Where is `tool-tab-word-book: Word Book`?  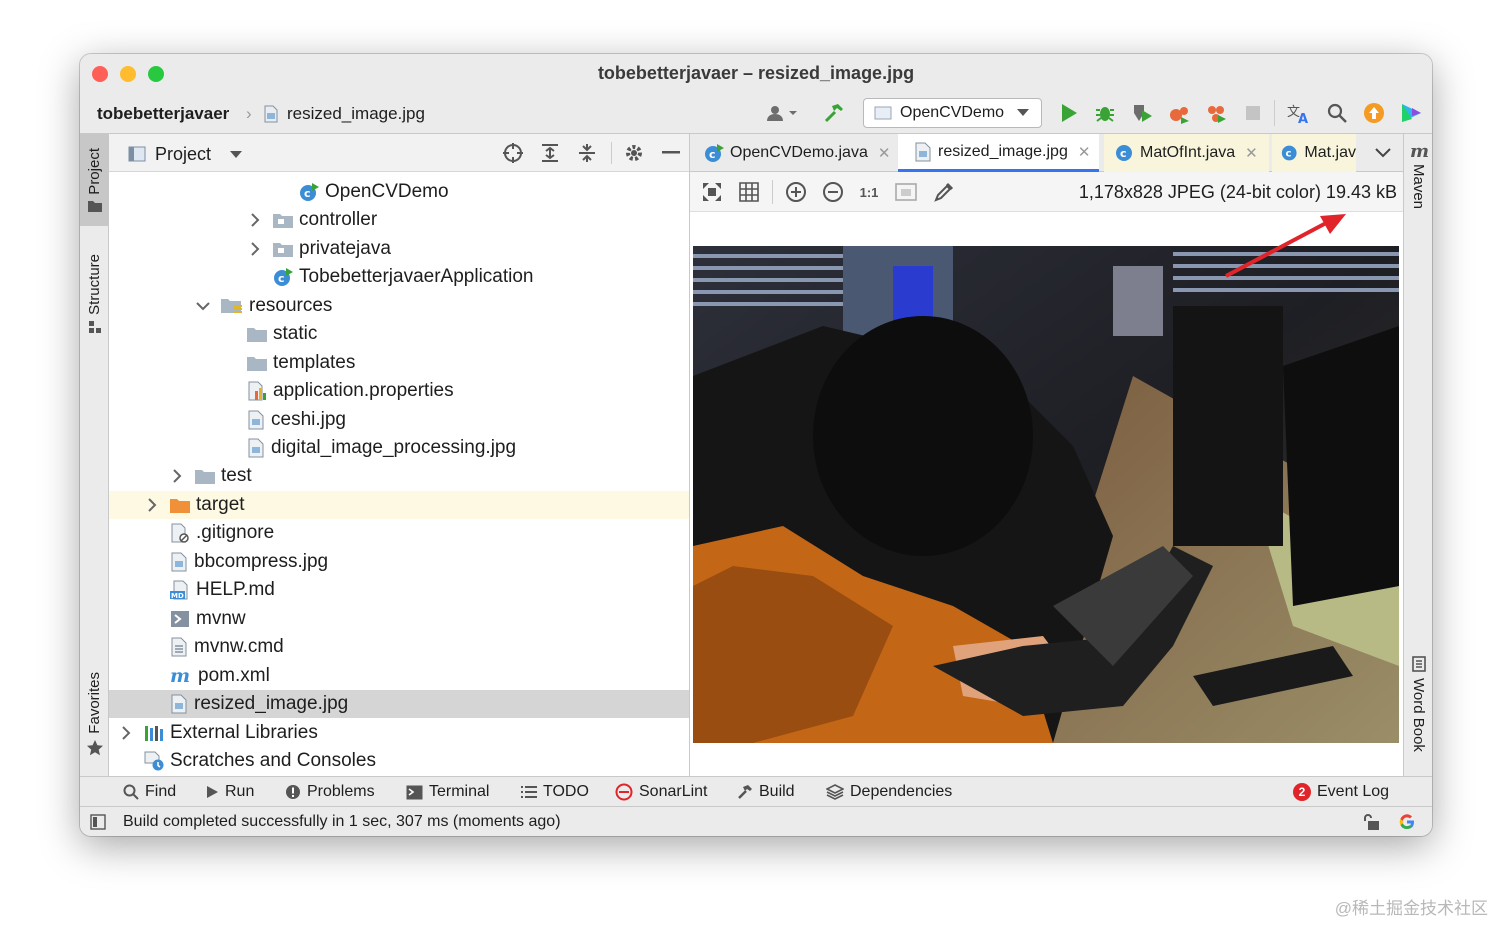 tool-tab-word-book: Word Book is located at coordinates (1418, 704).